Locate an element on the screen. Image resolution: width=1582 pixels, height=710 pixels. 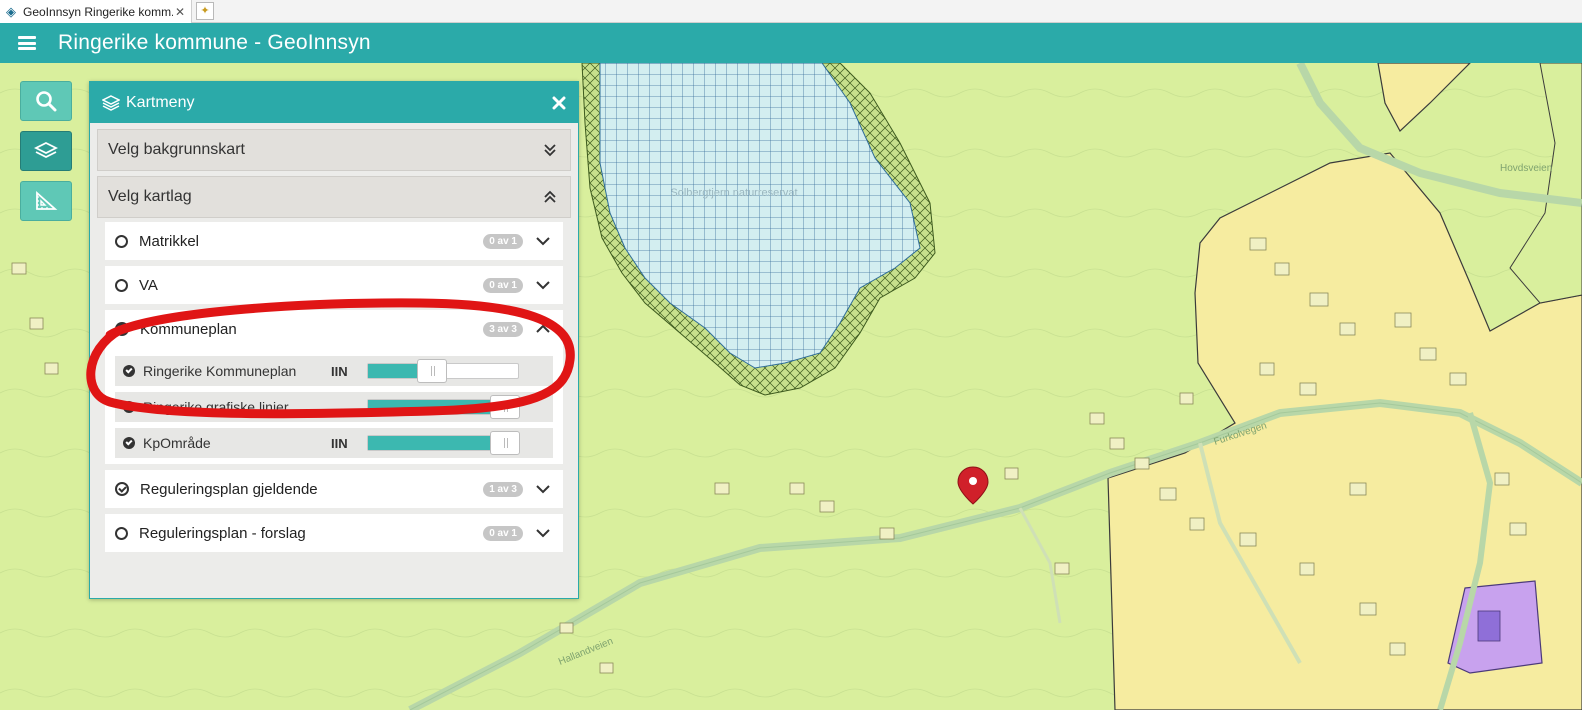
layers-button is located at coordinates (46, 151).